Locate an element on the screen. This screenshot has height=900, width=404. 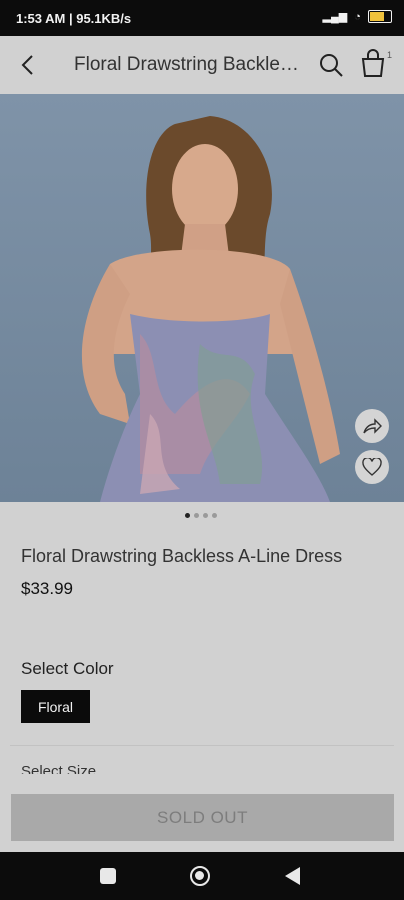
recent-apps-button is located at coordinates (108, 876).